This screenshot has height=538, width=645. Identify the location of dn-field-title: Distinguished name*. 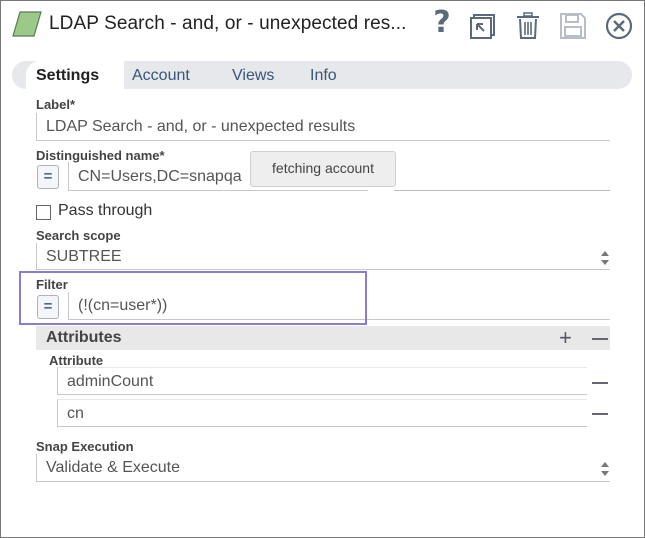
(100, 155).